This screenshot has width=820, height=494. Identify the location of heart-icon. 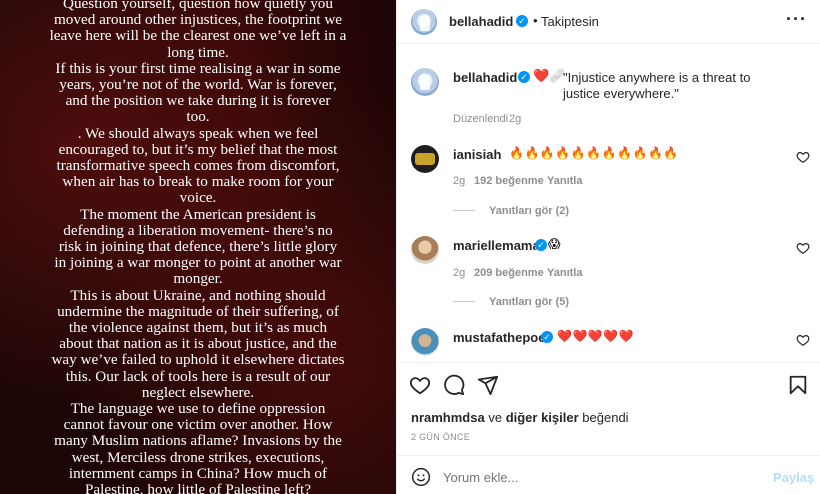
(420, 385).